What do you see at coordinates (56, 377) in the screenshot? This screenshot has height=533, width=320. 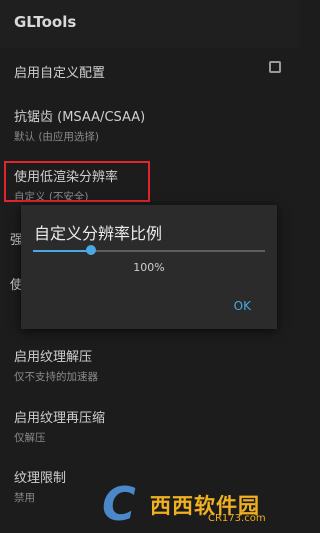 I see `setting-summary: 仅不支持的加速器` at bounding box center [56, 377].